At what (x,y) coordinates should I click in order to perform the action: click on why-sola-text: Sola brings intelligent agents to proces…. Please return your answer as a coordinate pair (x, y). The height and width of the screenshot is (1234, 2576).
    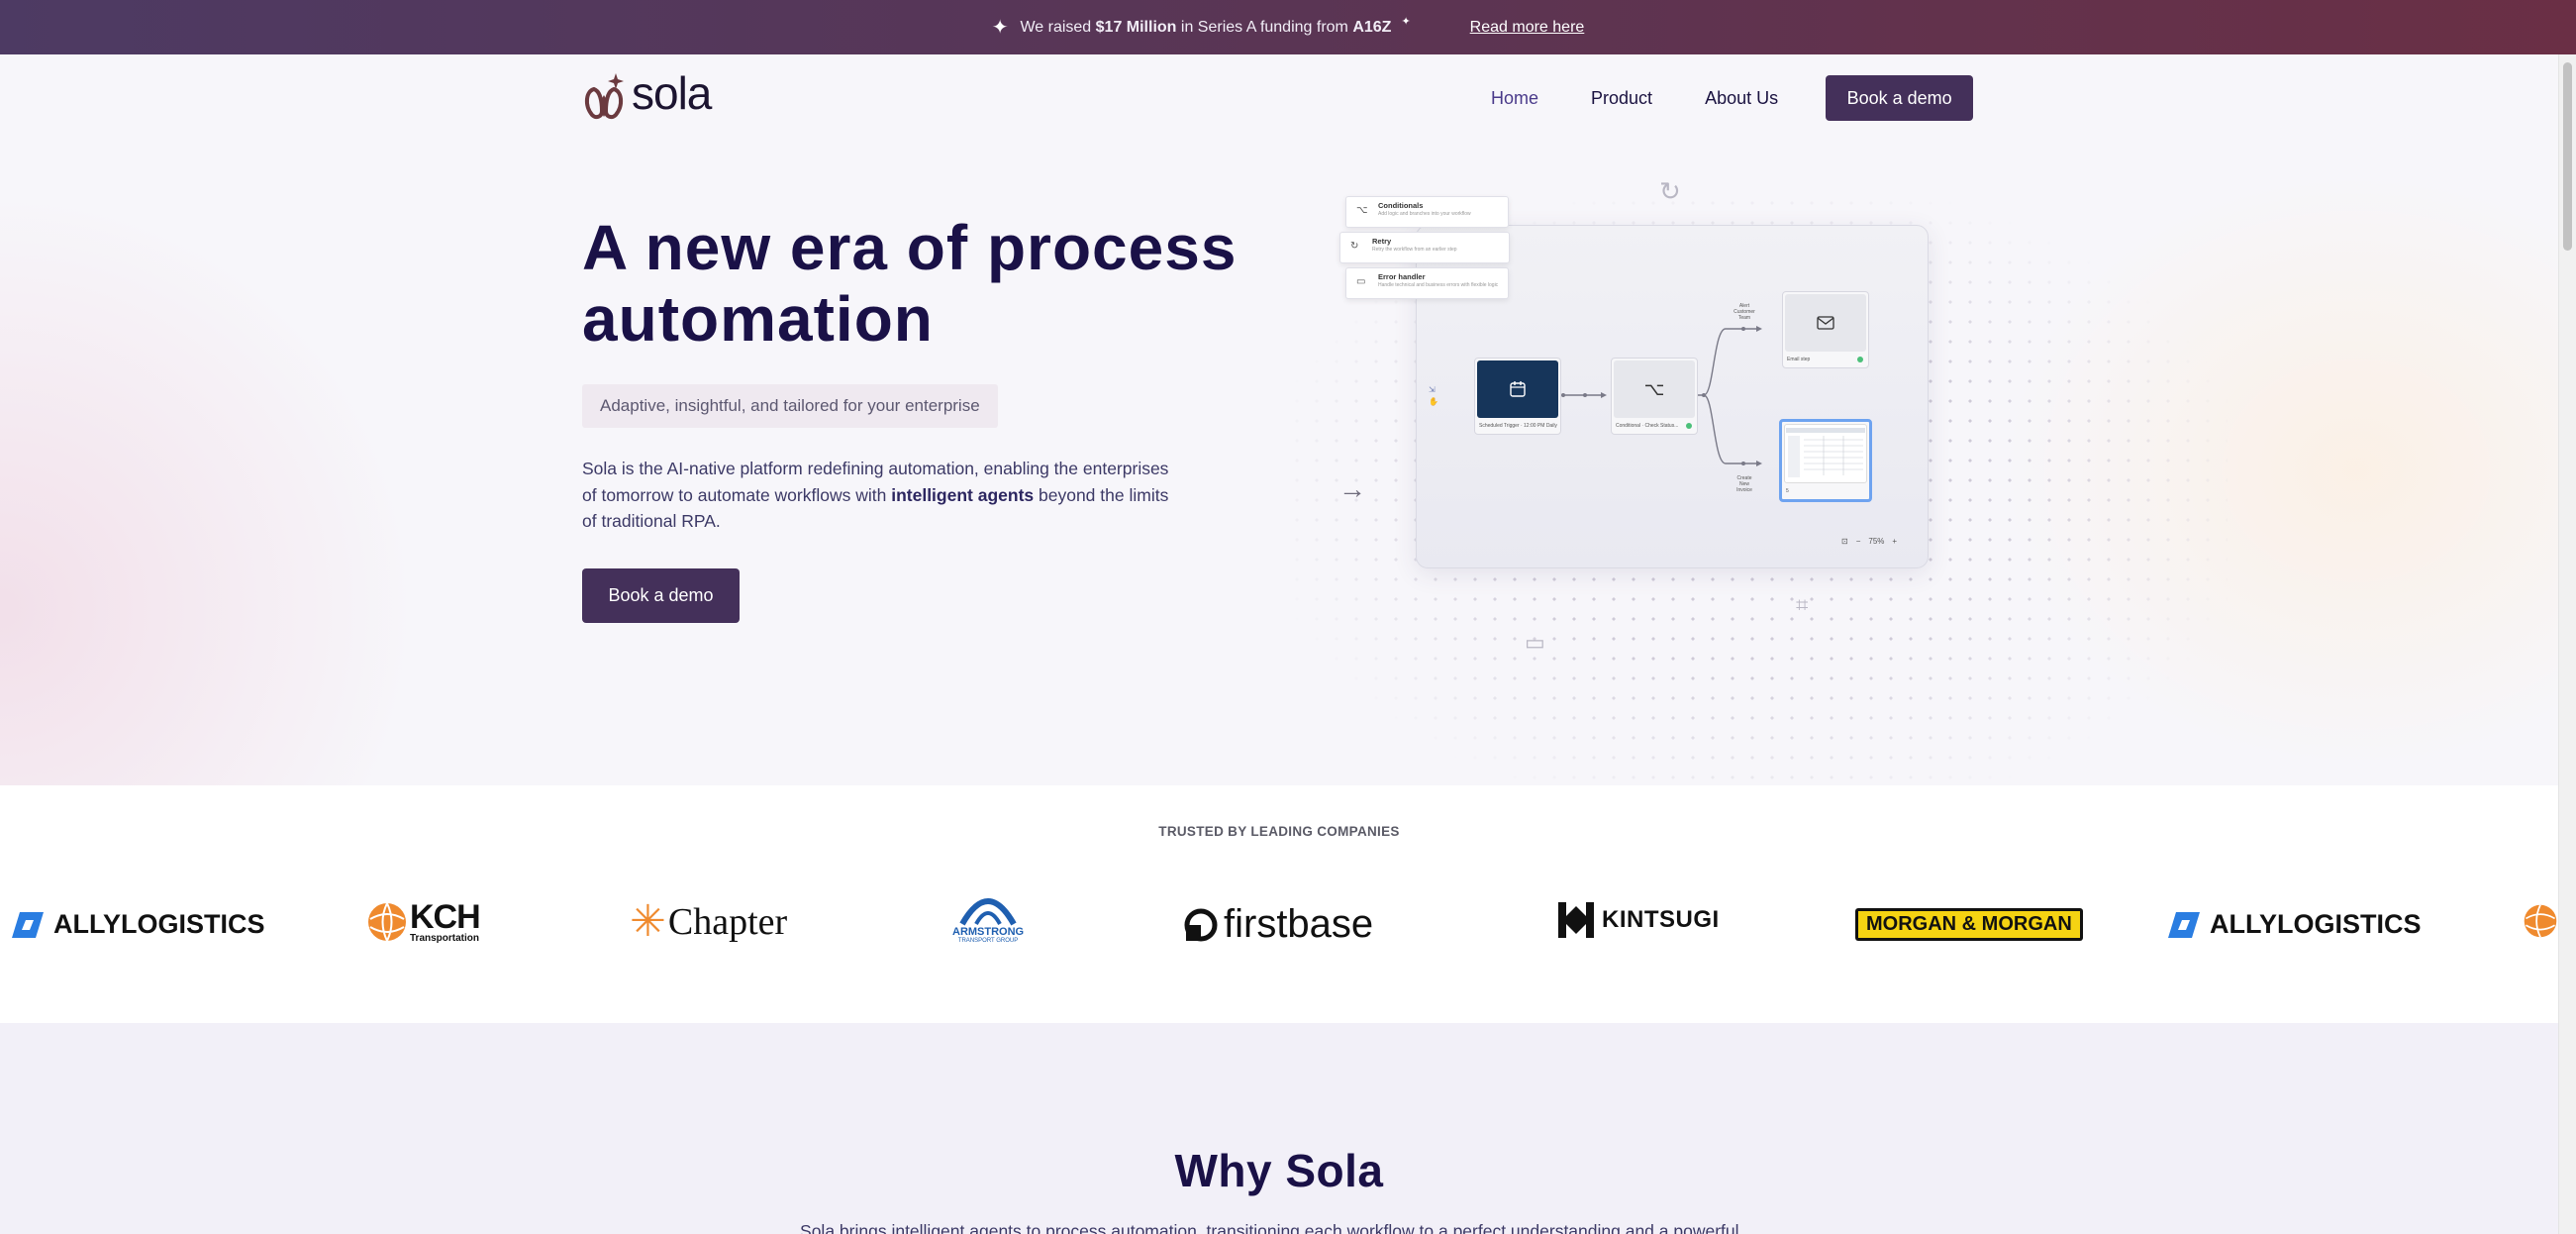
    Looking at the image, I should click on (1279, 1228).